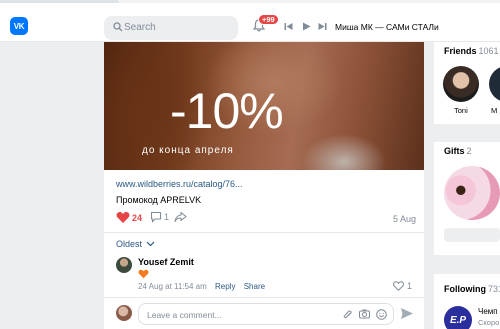 Image resolution: width=500 pixels, height=329 pixels. What do you see at coordinates (167, 217) in the screenshot?
I see `comments-count: 1` at bounding box center [167, 217].